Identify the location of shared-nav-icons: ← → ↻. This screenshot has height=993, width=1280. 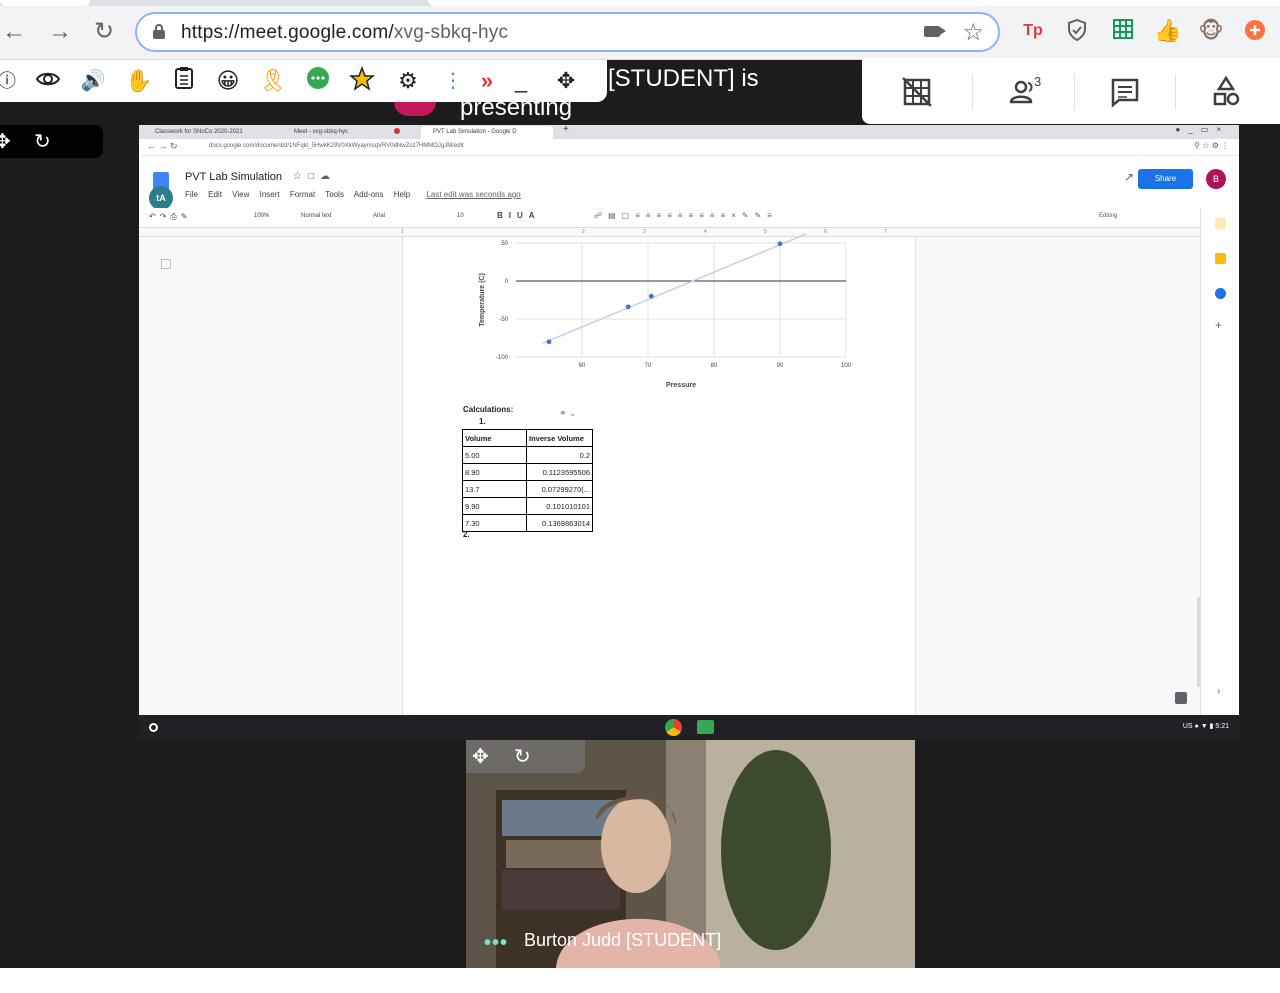
(162, 146).